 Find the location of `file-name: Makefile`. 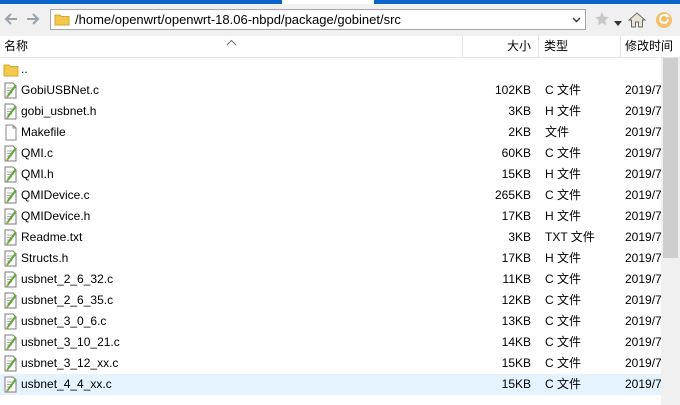

file-name: Makefile is located at coordinates (43, 132).